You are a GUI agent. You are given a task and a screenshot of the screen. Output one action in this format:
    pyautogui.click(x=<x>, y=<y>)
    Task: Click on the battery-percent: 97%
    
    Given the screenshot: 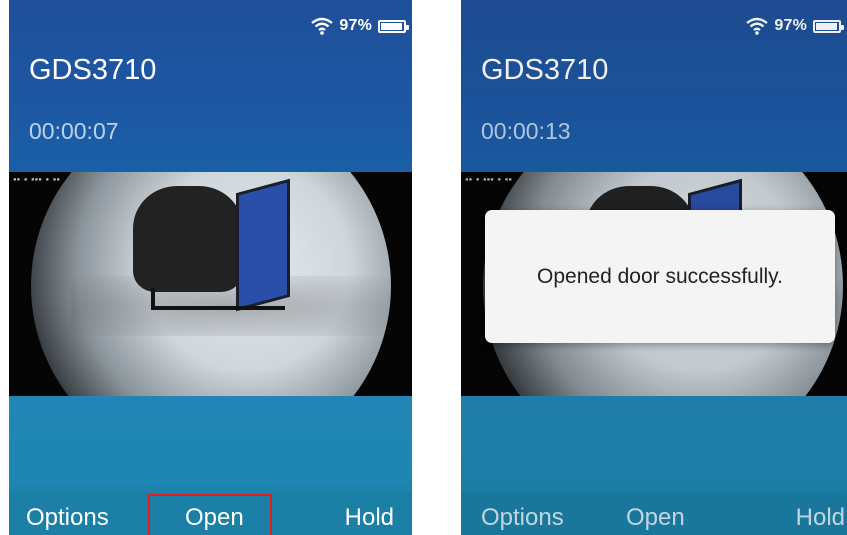 What is the action you would take?
    pyautogui.click(x=355, y=25)
    